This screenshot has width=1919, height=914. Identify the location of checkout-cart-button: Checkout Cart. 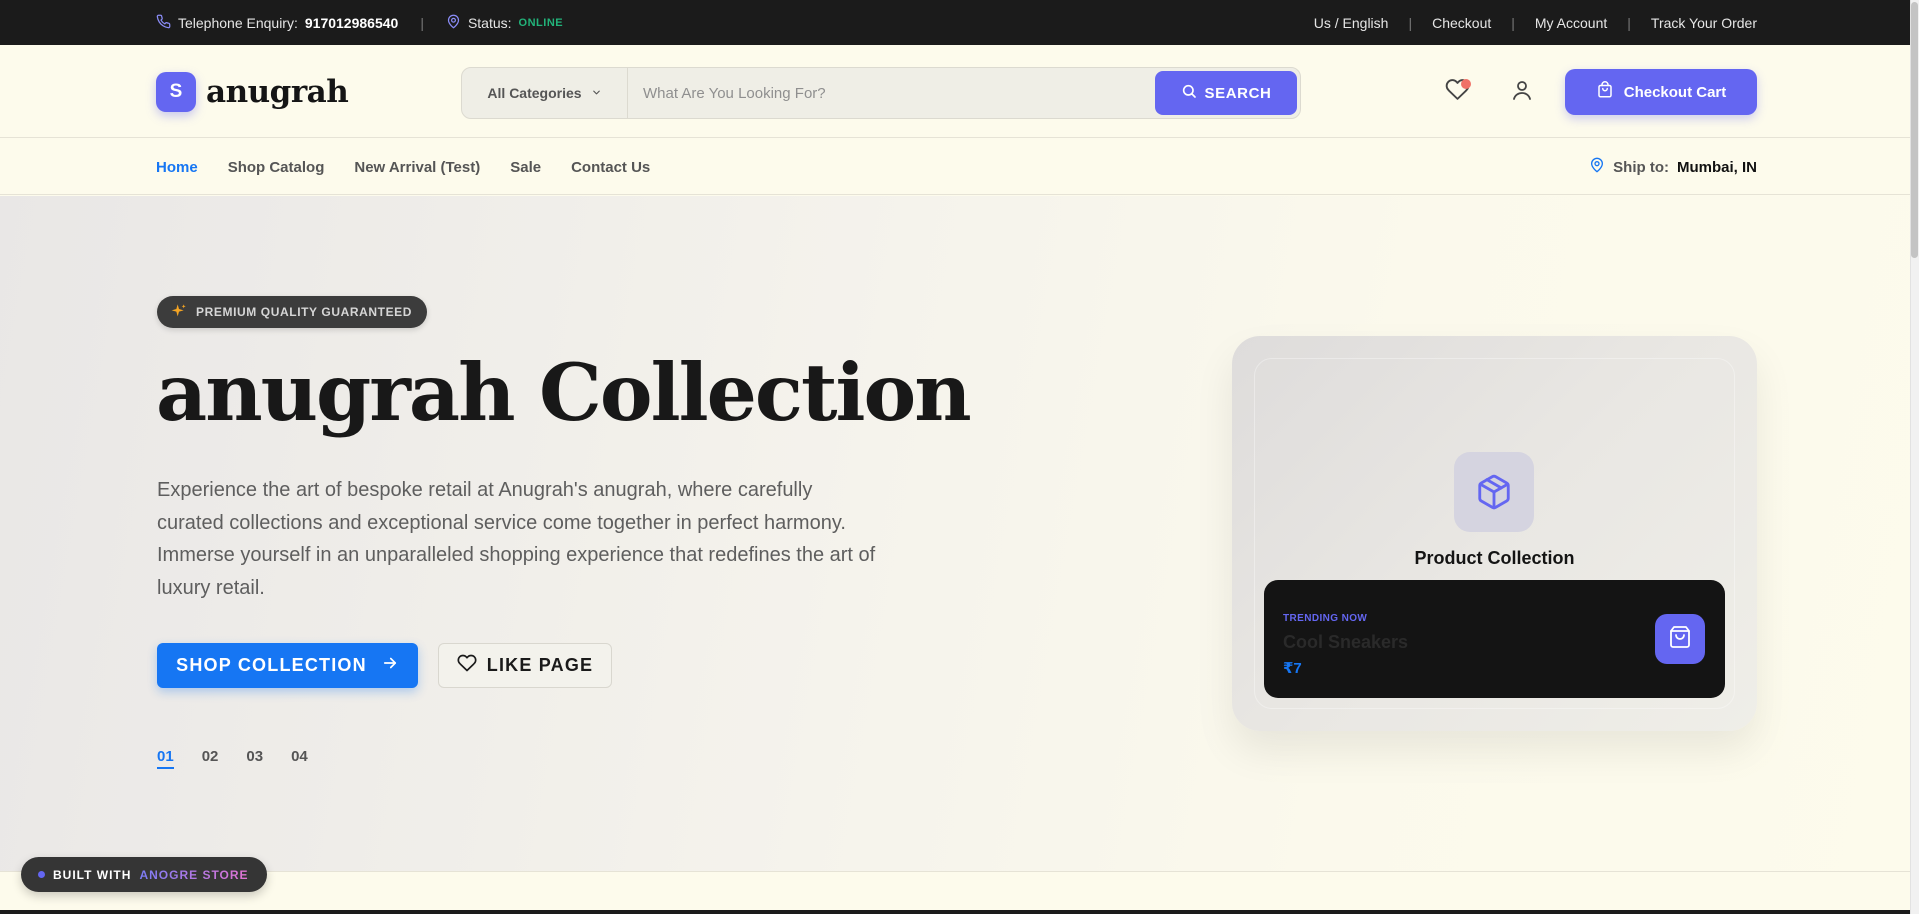
(1661, 92).